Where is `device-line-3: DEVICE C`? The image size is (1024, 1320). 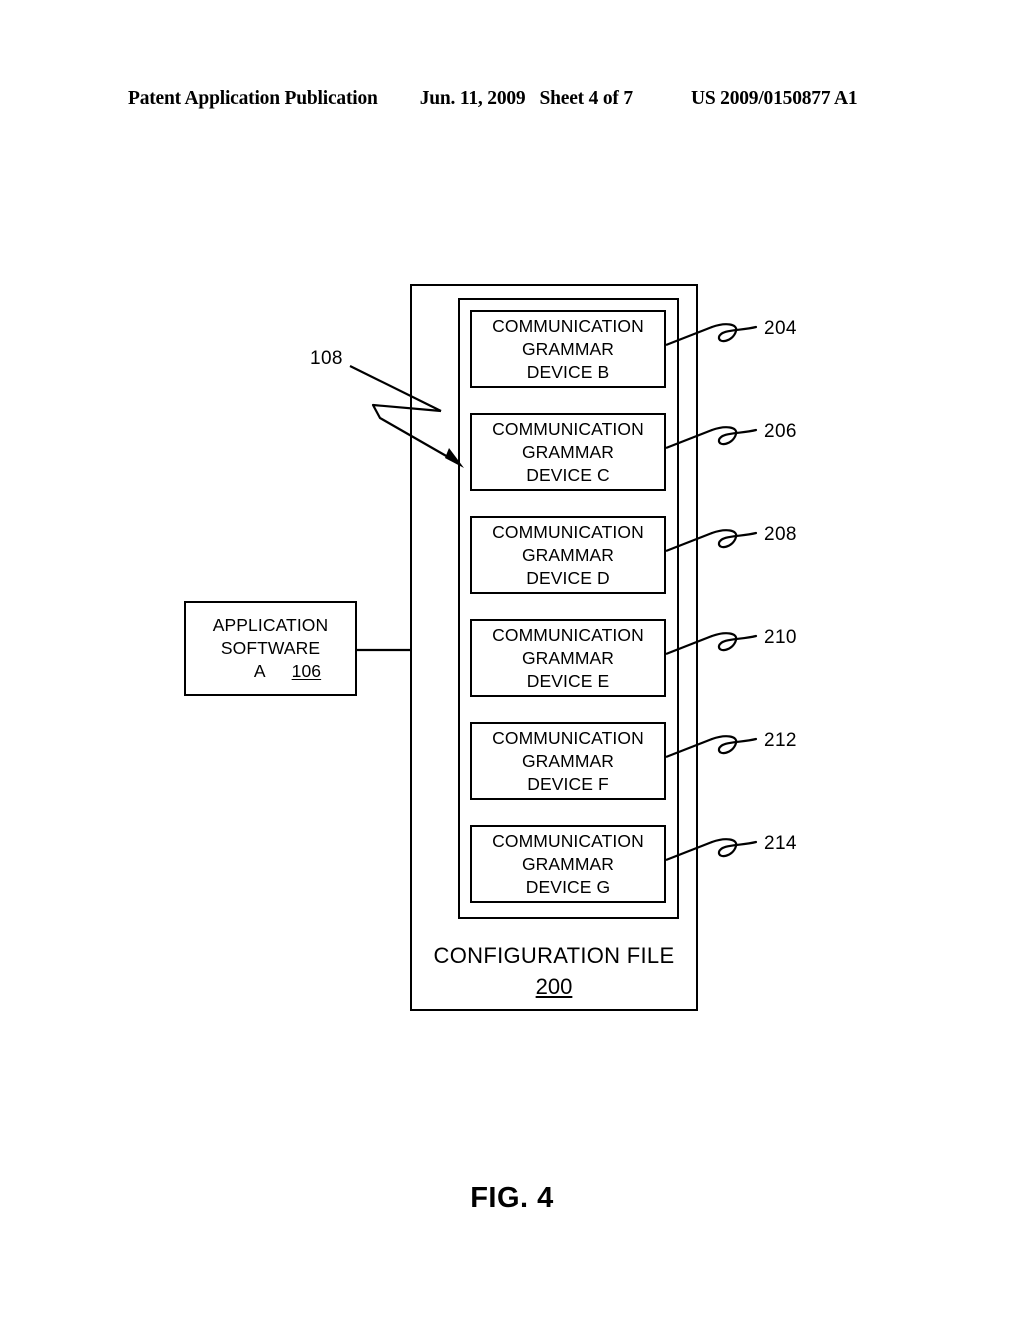 device-line-3: DEVICE C is located at coordinates (568, 474).